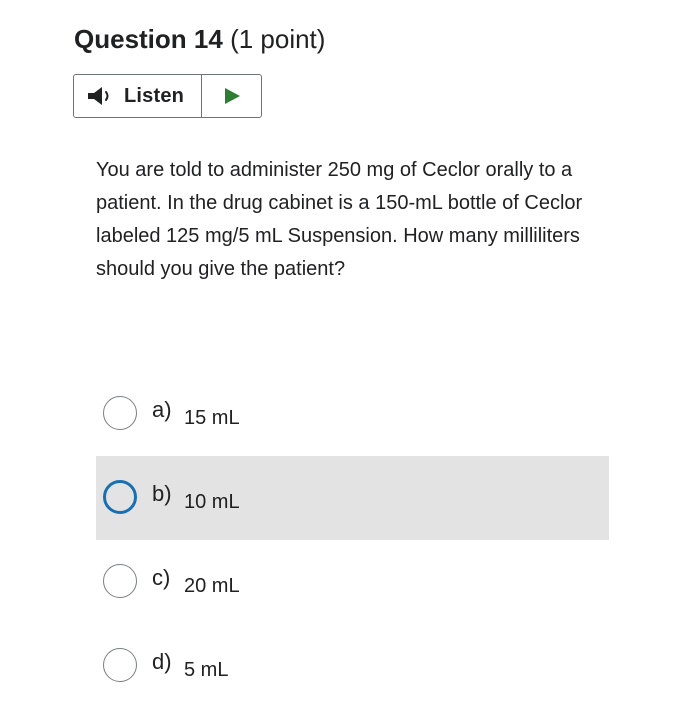 The image size is (673, 708). Describe the element at coordinates (352, 666) in the screenshot. I see `option-d: d) 5 mL` at that location.